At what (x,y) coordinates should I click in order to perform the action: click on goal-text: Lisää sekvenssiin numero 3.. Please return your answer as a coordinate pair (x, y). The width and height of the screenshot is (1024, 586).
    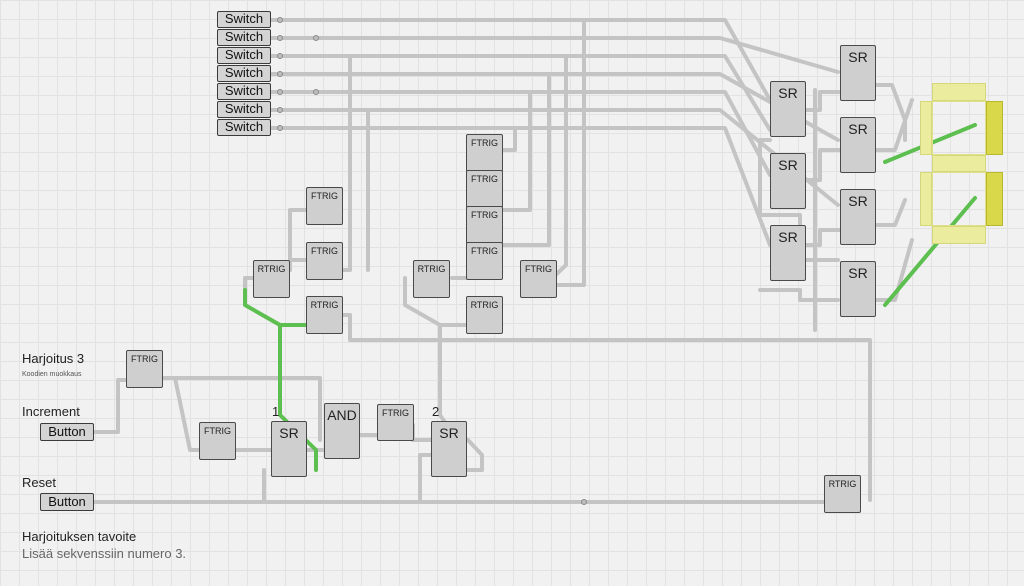
    Looking at the image, I should click on (104, 553).